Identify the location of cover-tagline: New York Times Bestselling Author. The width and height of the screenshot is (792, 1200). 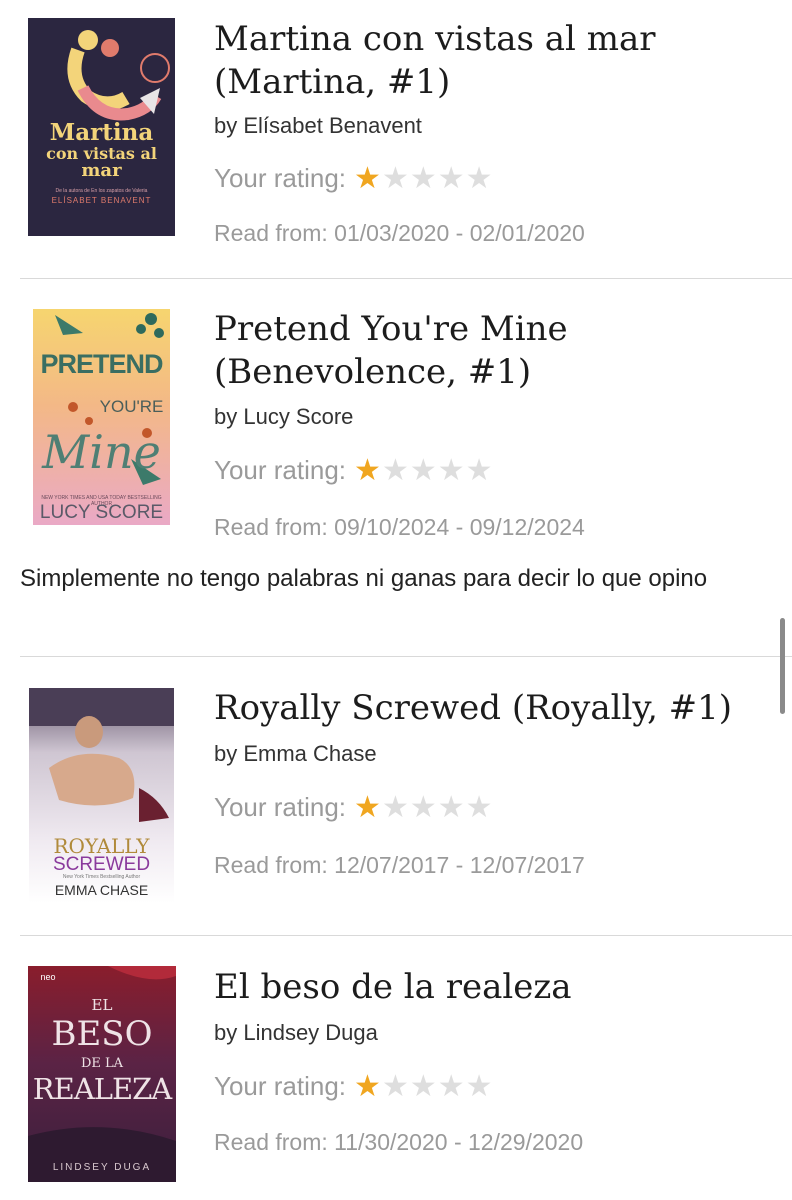
(101, 877).